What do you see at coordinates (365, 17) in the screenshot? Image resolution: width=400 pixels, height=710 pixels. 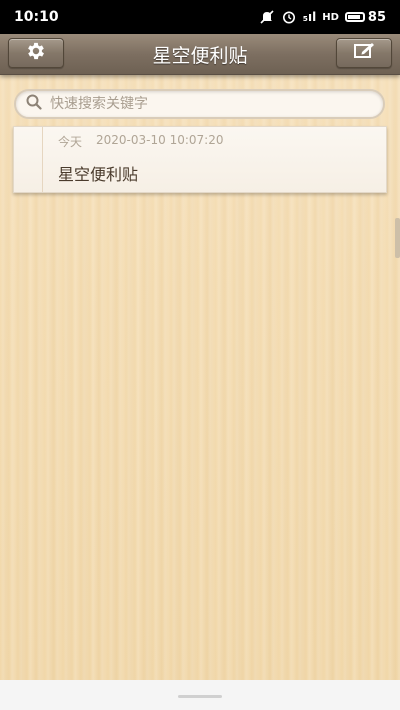 I see `battery-icon: 85` at bounding box center [365, 17].